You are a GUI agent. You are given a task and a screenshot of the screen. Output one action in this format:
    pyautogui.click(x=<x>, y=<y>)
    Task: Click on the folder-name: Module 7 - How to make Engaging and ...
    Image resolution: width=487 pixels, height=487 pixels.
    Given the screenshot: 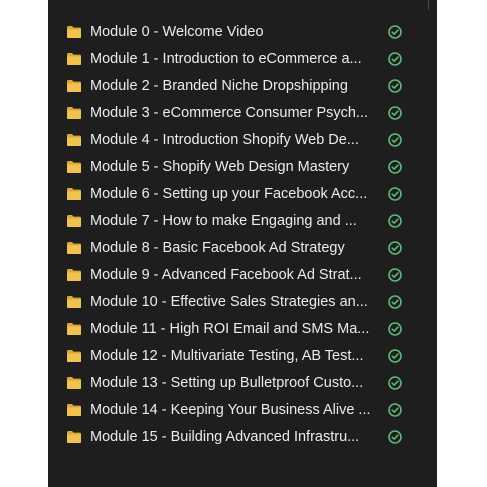 What is the action you would take?
    pyautogui.click(x=223, y=221)
    